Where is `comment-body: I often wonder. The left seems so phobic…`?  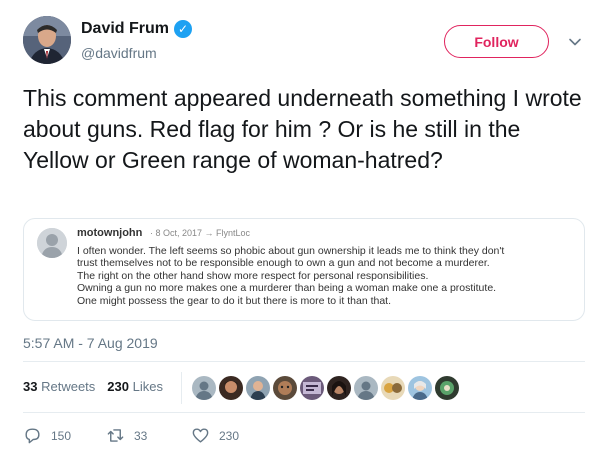
comment-body: I often wonder. The left seems so phobic… is located at coordinates (327, 276).